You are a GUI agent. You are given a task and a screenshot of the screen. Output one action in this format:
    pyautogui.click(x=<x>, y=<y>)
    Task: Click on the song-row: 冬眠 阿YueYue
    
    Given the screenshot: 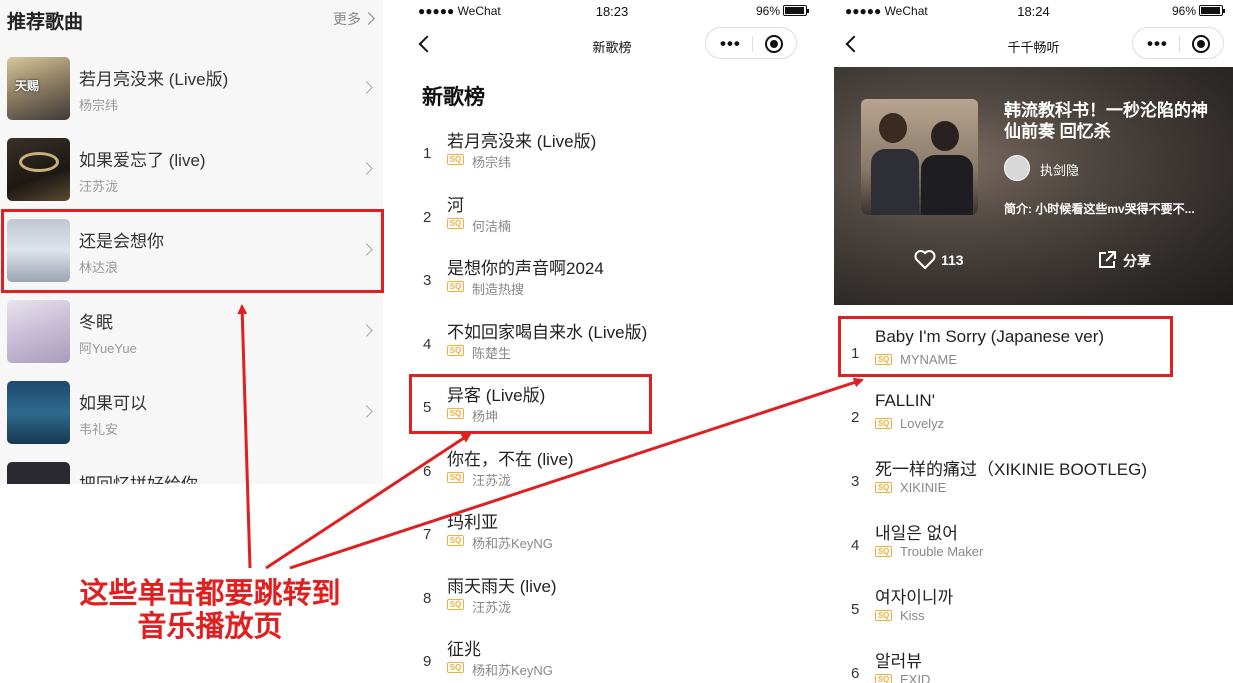 What is the action you would take?
    pyautogui.click(x=191, y=340)
    